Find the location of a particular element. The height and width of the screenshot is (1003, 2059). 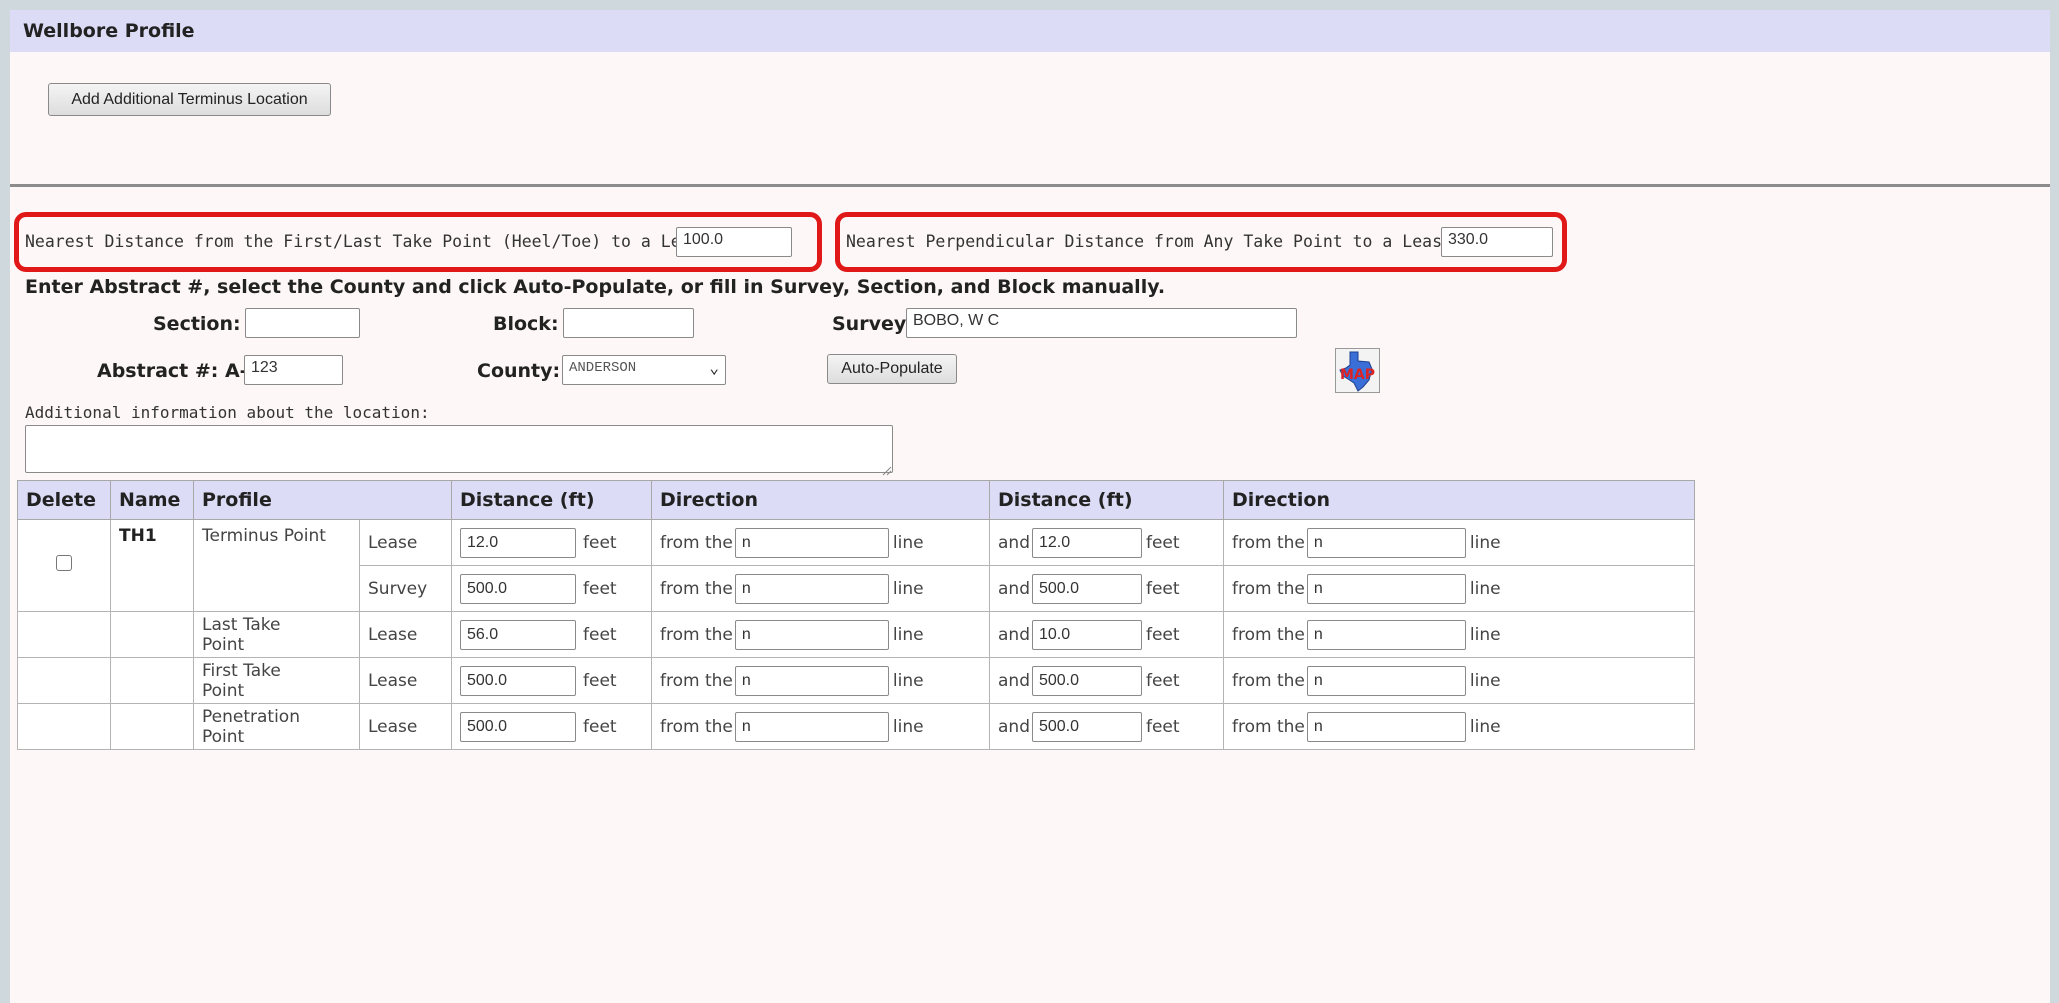

add-terminus-location-button: Add Additional Terminus Location is located at coordinates (189, 99).